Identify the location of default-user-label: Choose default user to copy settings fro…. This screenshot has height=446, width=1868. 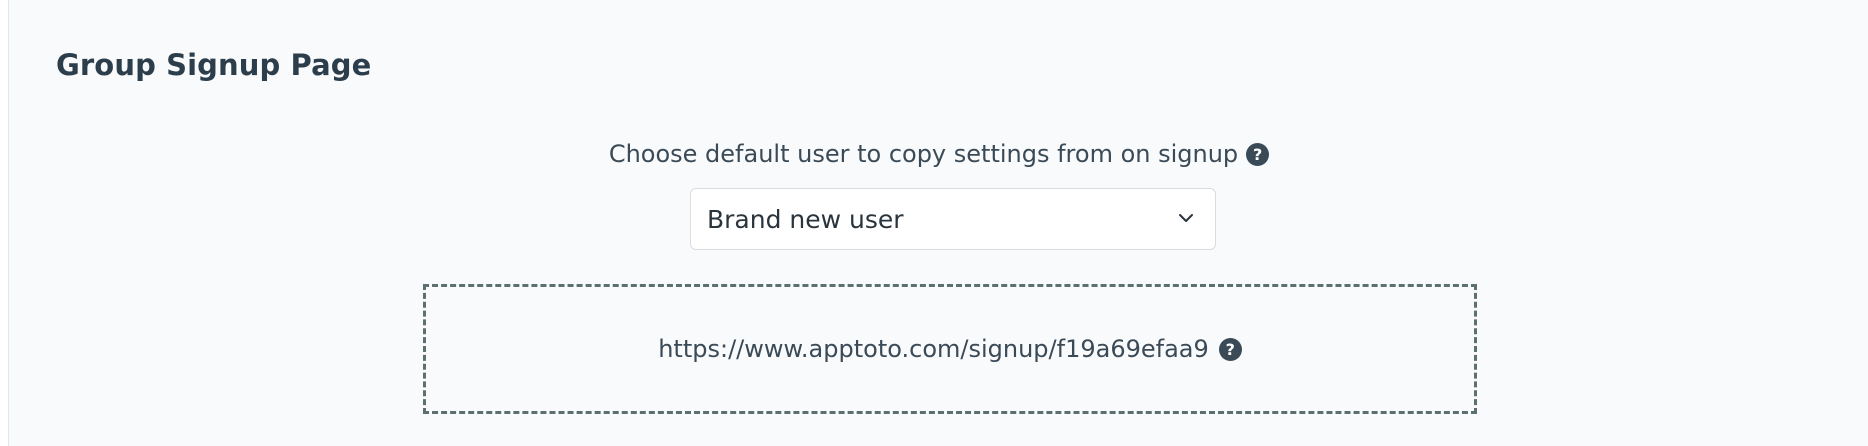
(923, 154).